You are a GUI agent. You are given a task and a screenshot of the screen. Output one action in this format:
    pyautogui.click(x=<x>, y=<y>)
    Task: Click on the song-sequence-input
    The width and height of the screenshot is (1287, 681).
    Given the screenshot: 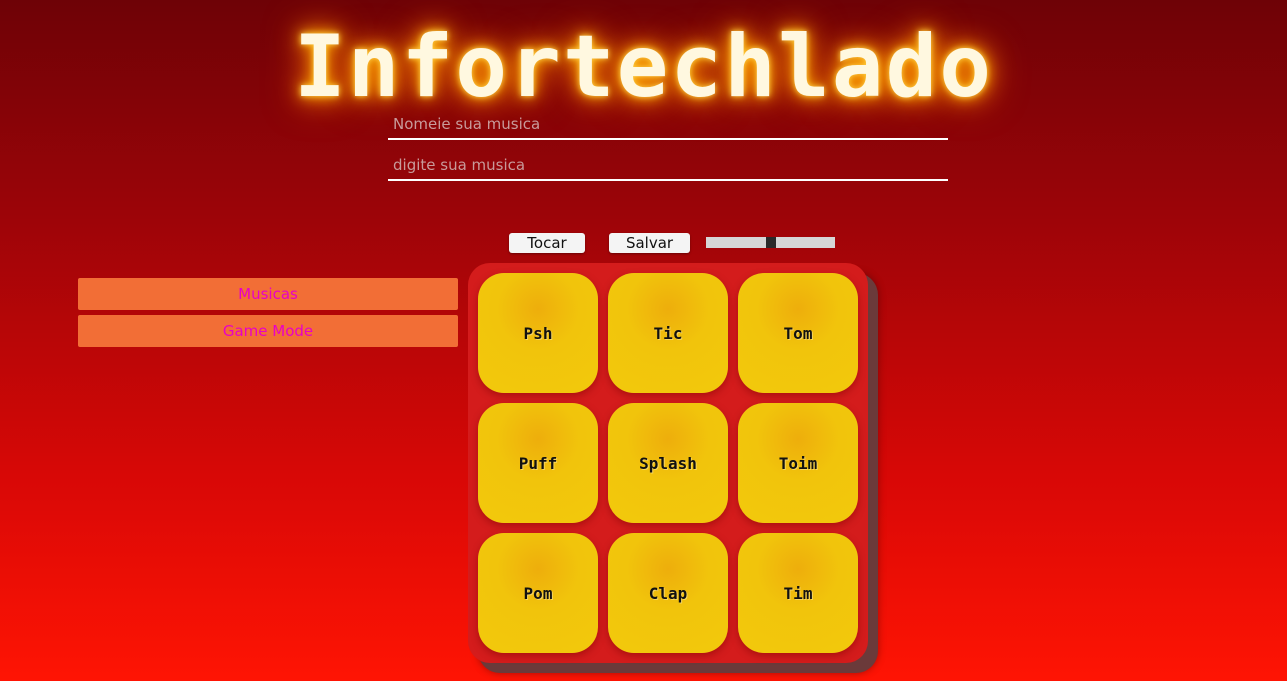 What is the action you would take?
    pyautogui.click(x=668, y=166)
    